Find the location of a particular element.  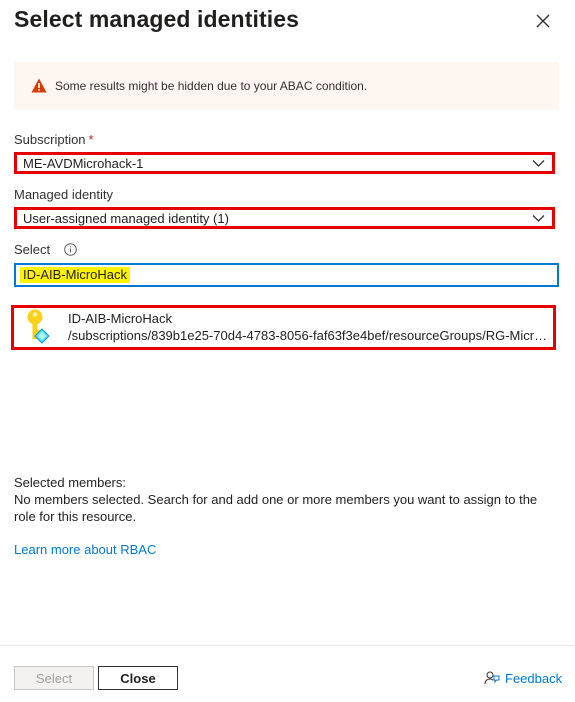

member-search-input: ID-AIB-MicroHack is located at coordinates (286, 275).